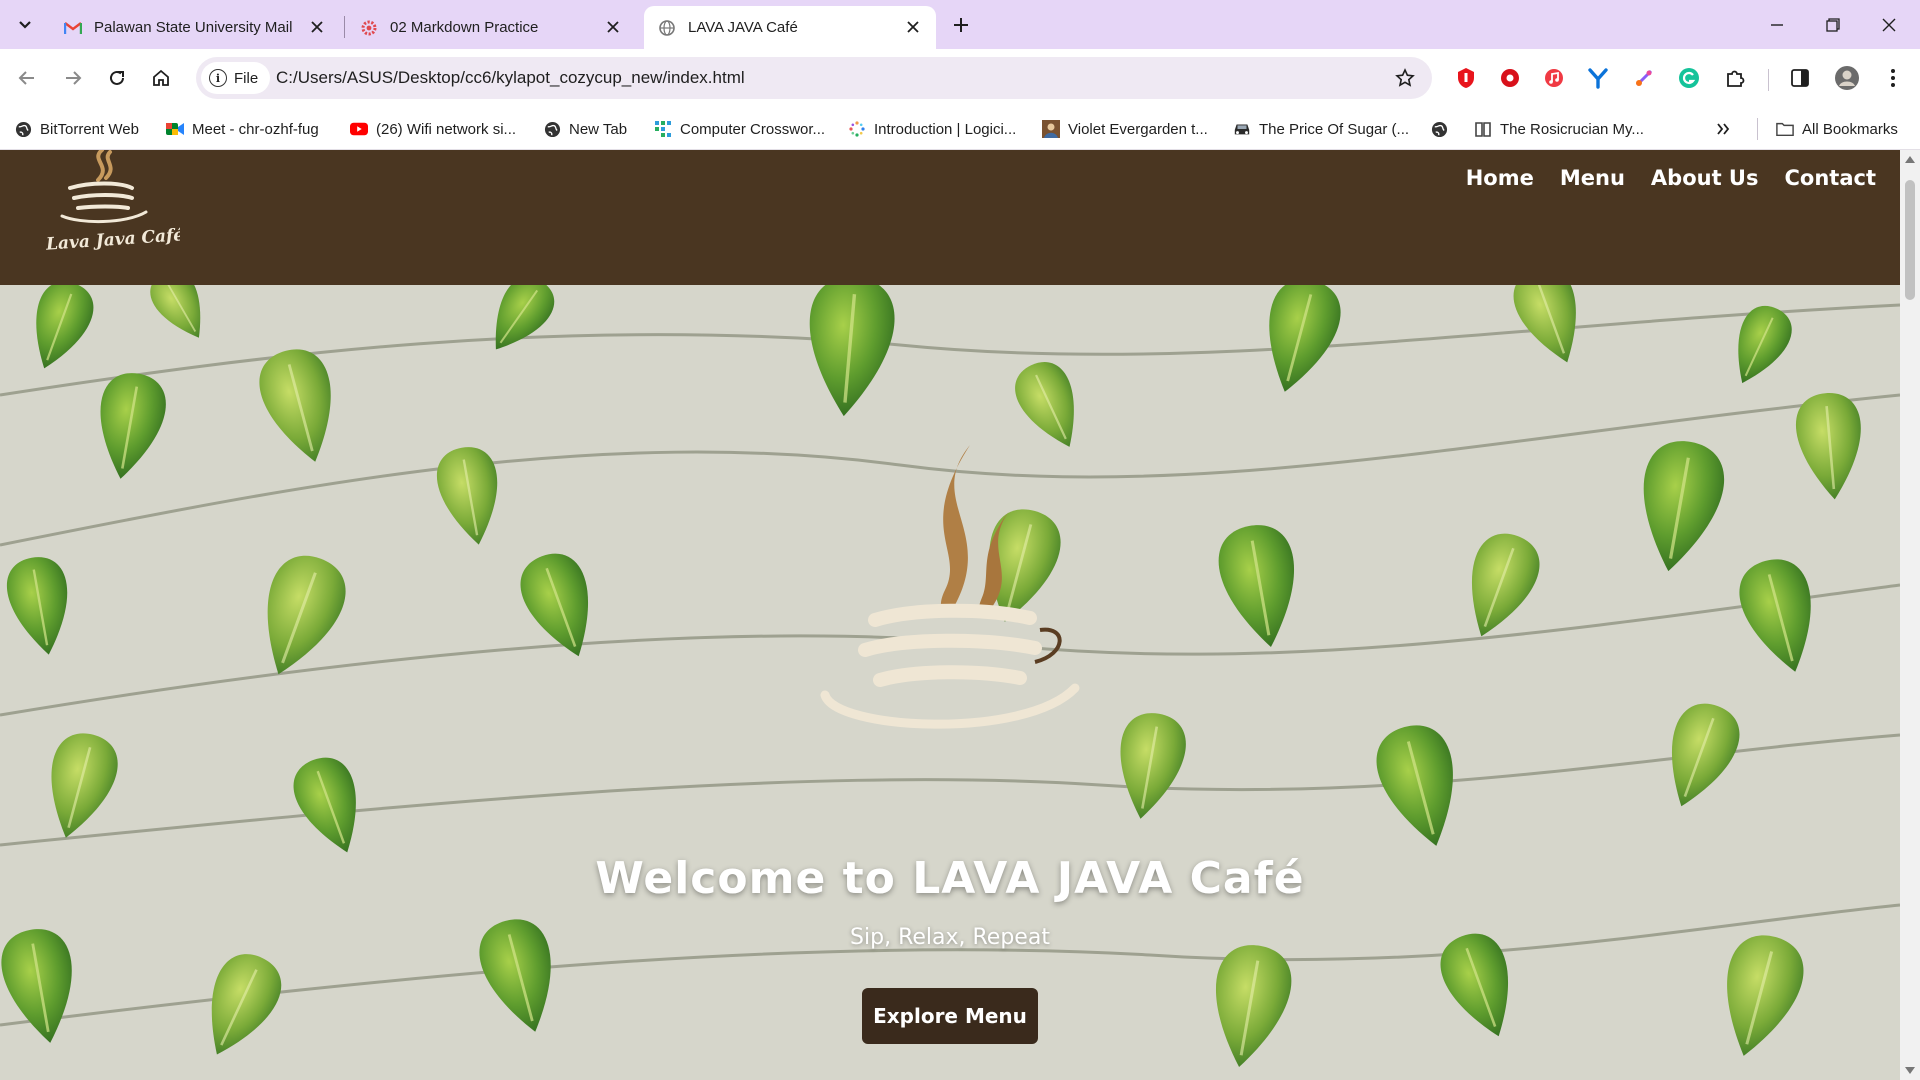 Image resolution: width=1920 pixels, height=1080 pixels. What do you see at coordinates (76, 129) in the screenshot?
I see `bookmark-item: BitTorrent Web` at bounding box center [76, 129].